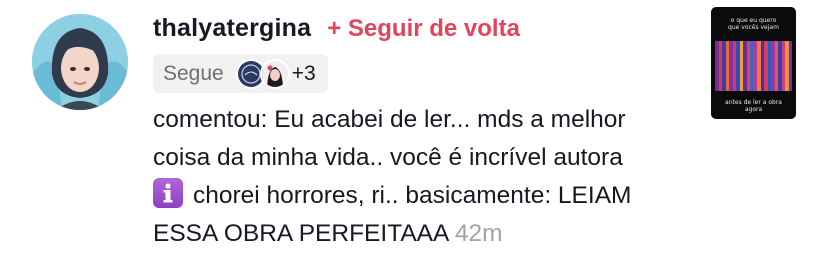  I want to click on thumbnail-caption-line: que vocês vejam, so click(753, 27).